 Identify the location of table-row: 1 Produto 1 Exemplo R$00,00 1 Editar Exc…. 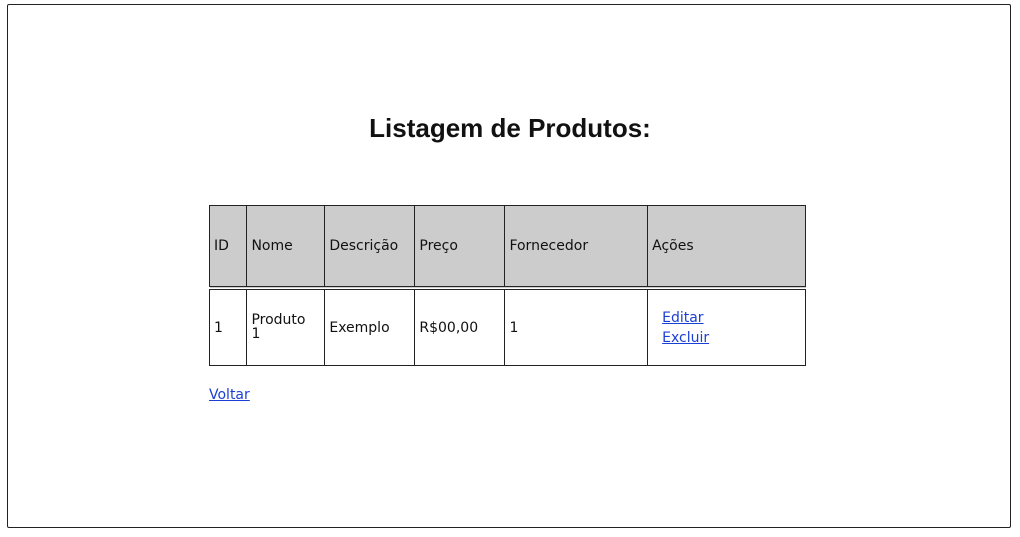
(507, 326).